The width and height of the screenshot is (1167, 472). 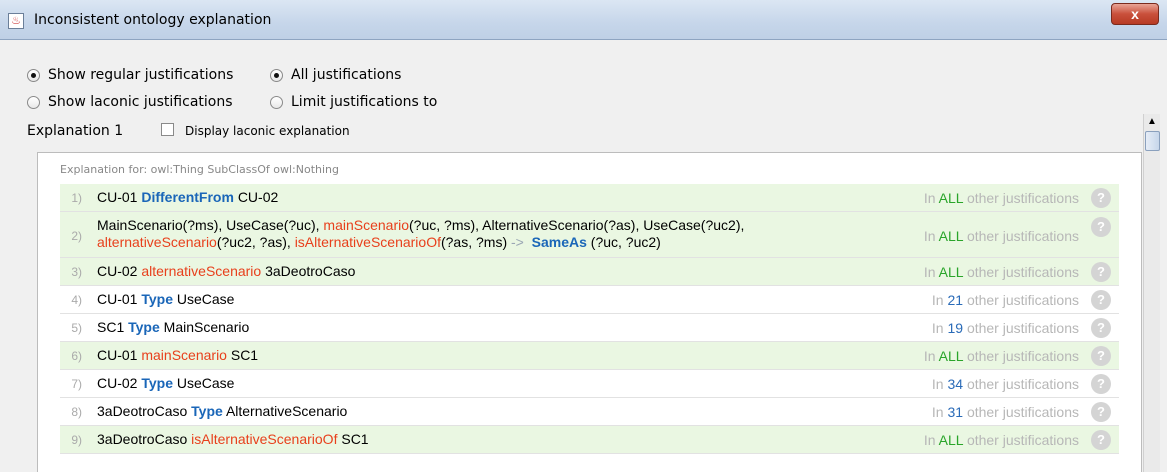 What do you see at coordinates (1005, 412) in the screenshot?
I see `justification-count: In 31 other justifications` at bounding box center [1005, 412].